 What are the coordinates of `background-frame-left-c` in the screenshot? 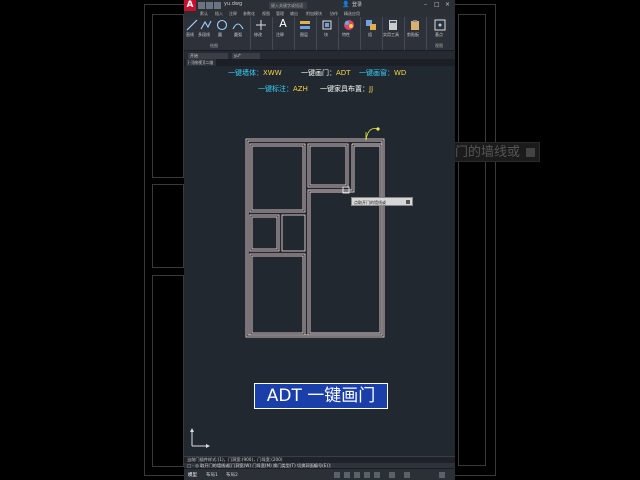 It's located at (168, 371).